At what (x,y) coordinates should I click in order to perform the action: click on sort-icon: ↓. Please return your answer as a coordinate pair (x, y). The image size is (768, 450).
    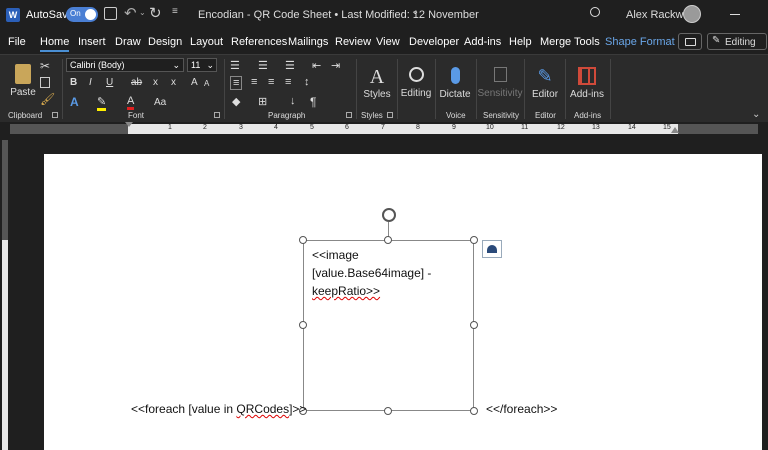
    Looking at the image, I should click on (293, 101).